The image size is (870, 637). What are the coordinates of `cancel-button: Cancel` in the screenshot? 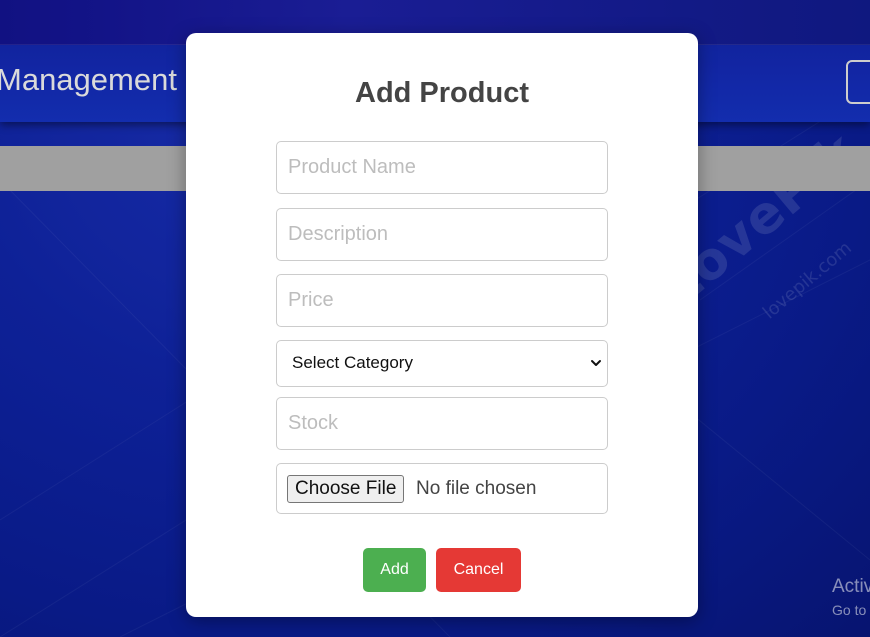 It's located at (478, 570).